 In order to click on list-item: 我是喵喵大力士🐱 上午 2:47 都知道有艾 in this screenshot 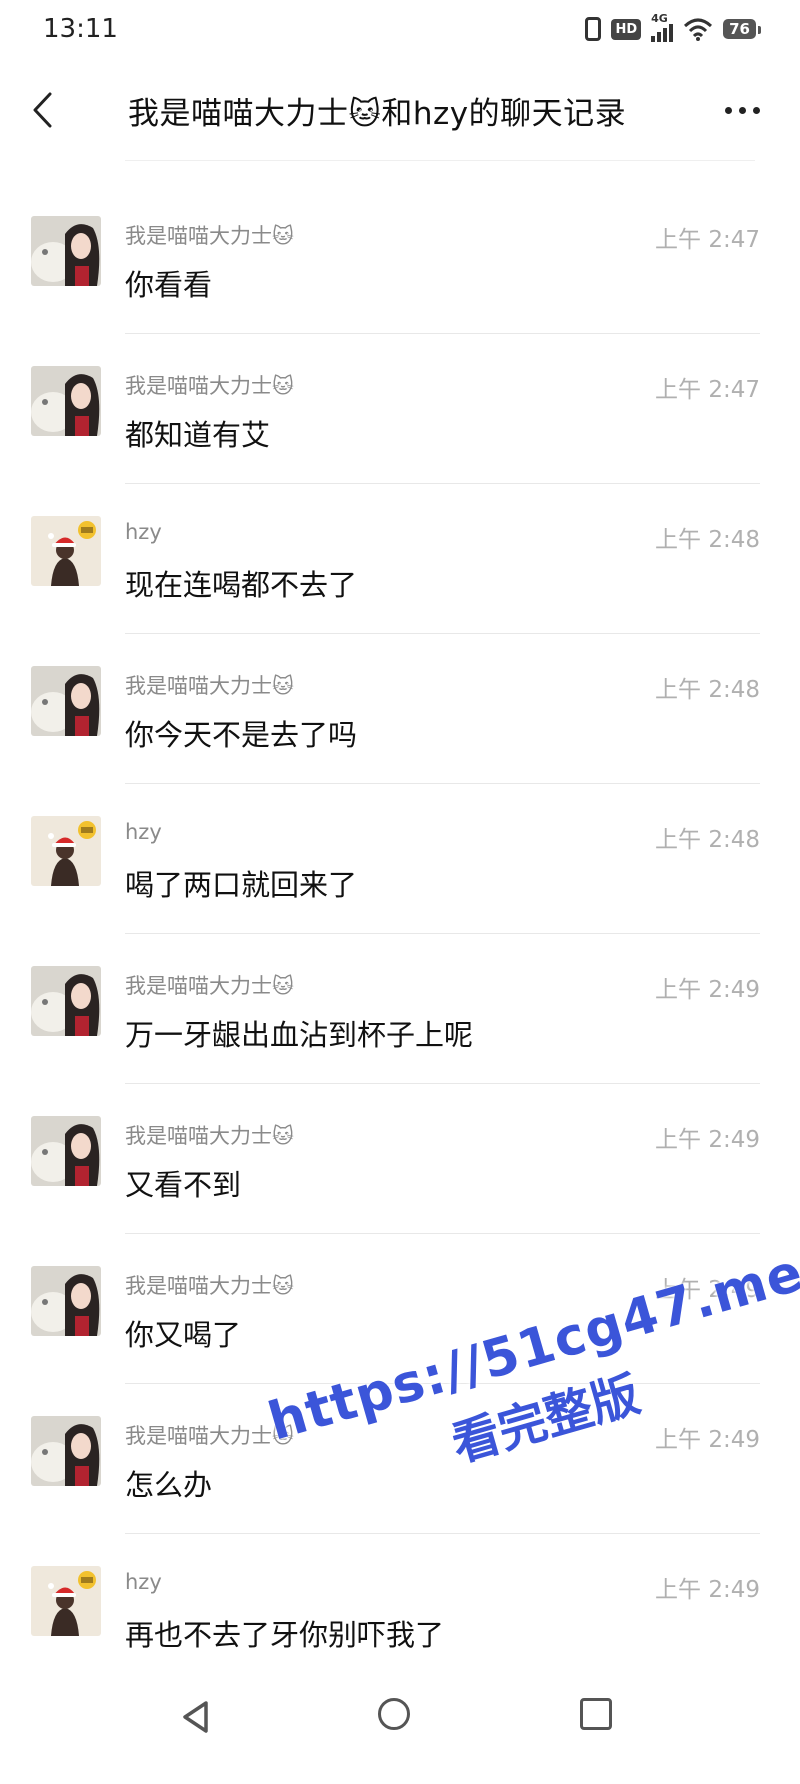, I will do `click(400, 410)`.